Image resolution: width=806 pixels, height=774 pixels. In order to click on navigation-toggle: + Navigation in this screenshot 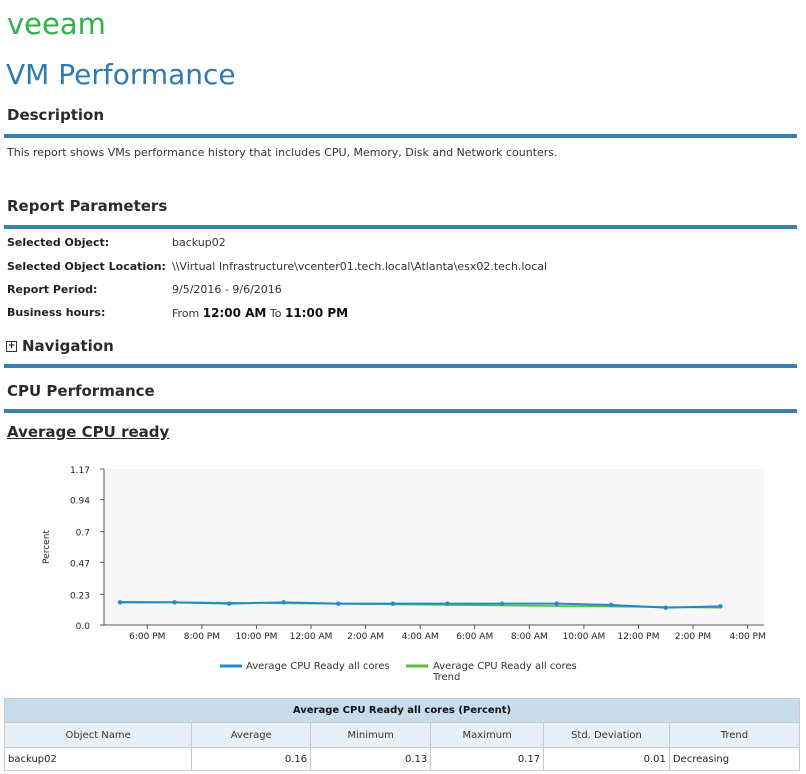, I will do `click(60, 346)`.